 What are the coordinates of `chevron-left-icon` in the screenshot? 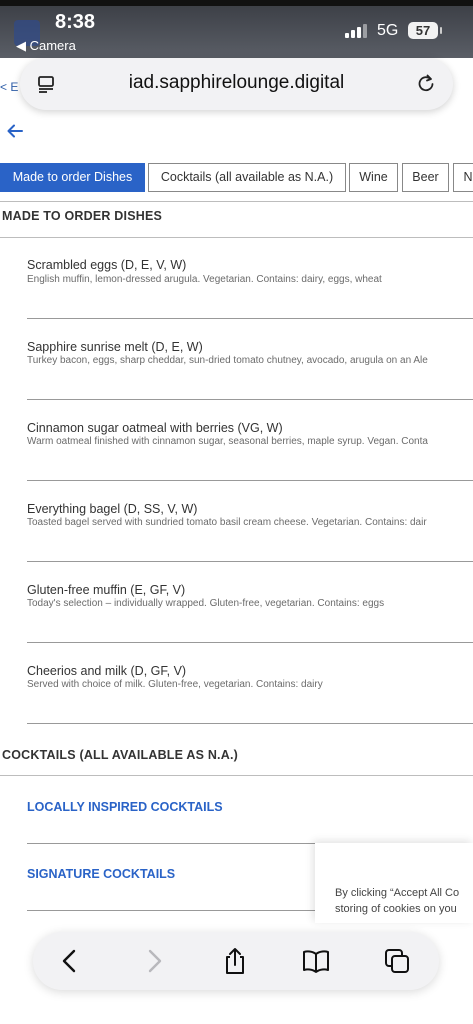 It's located at (69, 961).